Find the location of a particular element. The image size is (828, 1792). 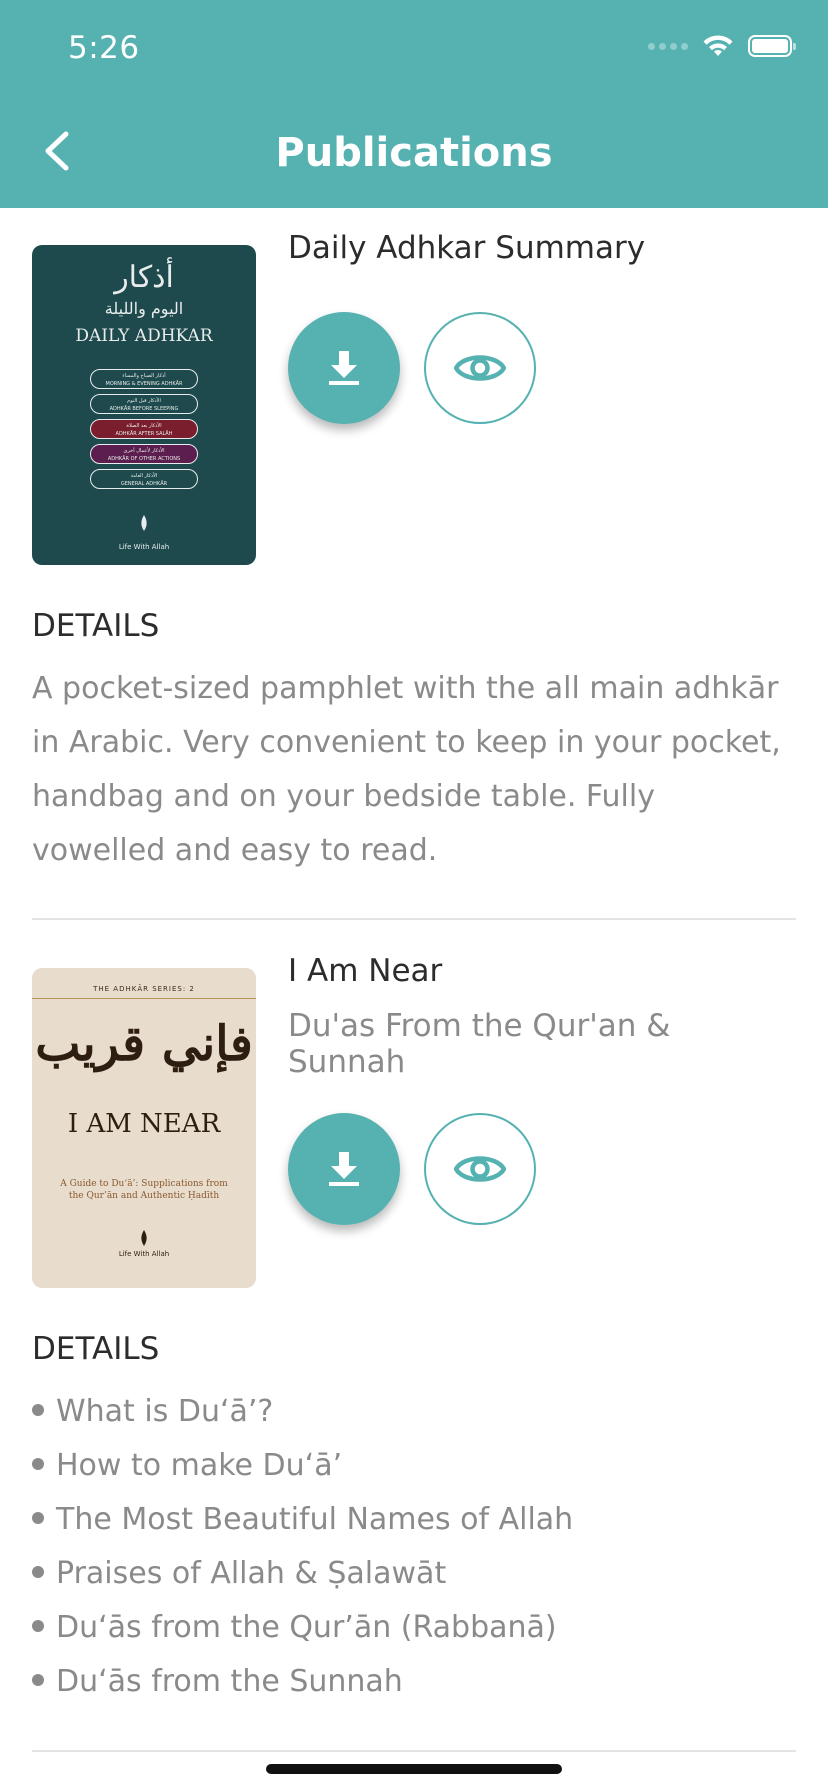

cover-title: DAILY ADHKAR is located at coordinates (144, 336).